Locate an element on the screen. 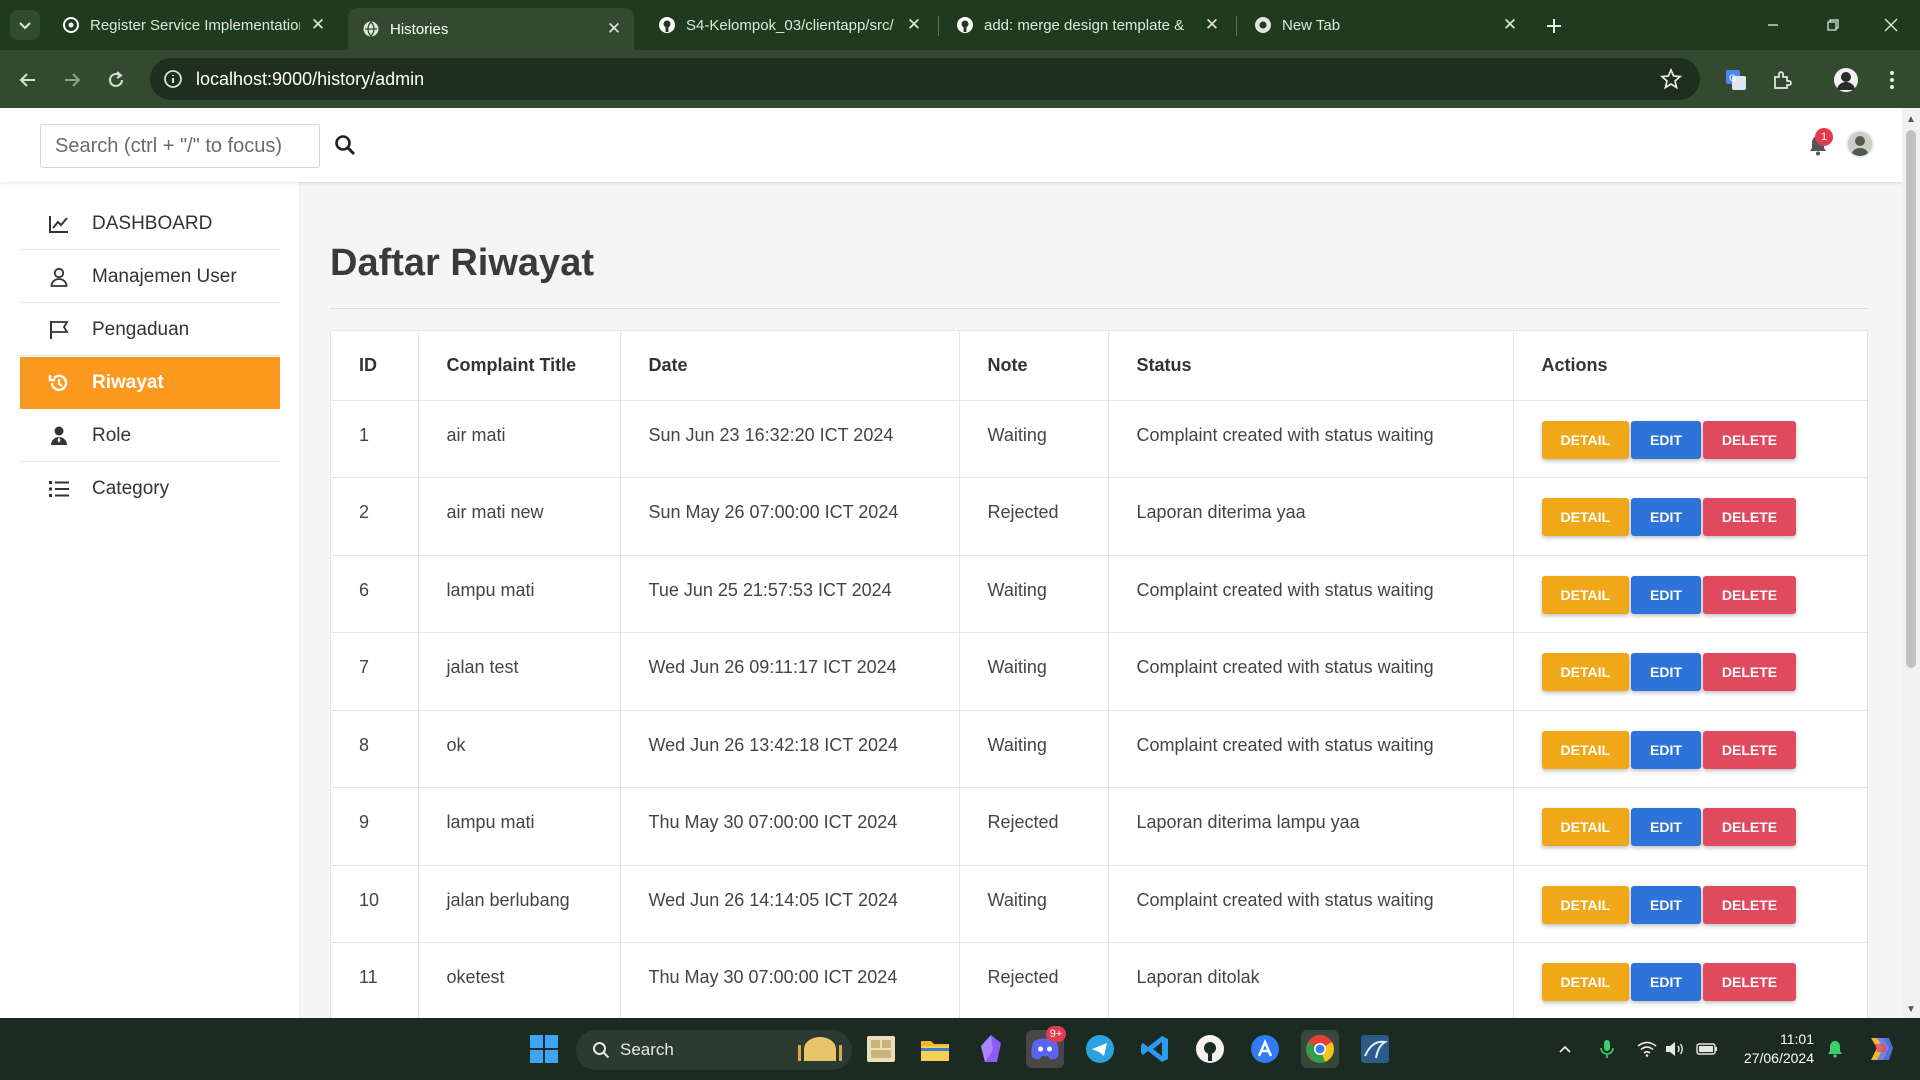  browser-tab-4: add: merge design template & ✕ is located at coordinates (1087, 25).